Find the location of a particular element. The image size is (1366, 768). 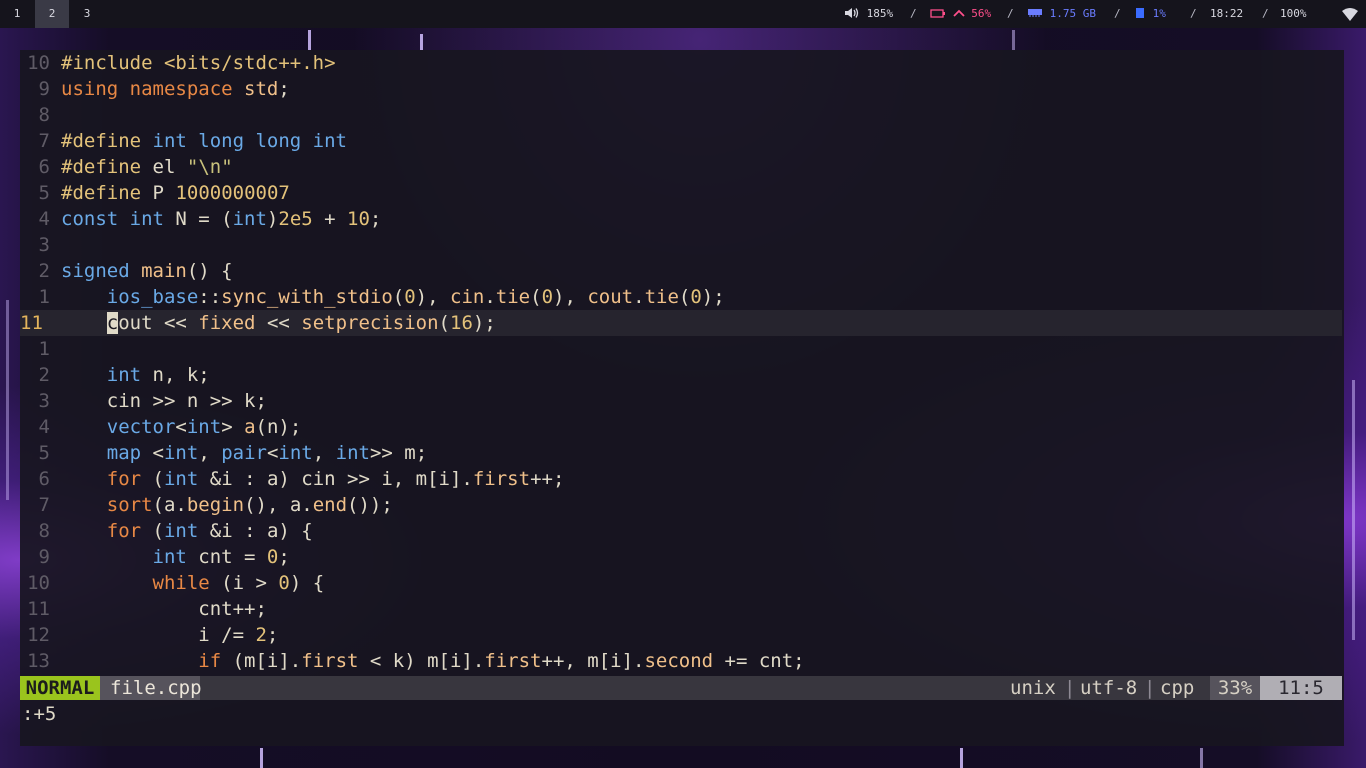

line-number: 4 is located at coordinates (44, 219).